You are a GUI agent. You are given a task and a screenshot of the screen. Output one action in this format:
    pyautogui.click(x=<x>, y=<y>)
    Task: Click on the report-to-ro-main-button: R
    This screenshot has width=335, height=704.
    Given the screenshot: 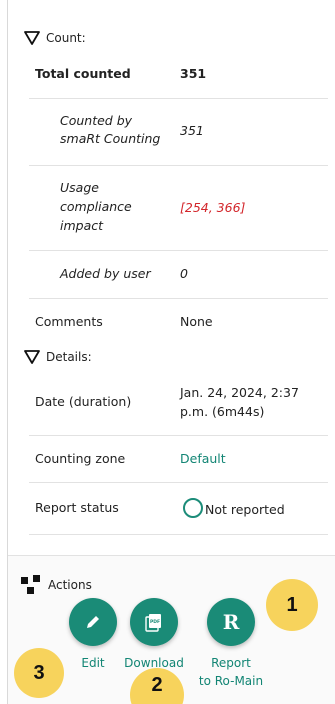 What is the action you would take?
    pyautogui.click(x=231, y=622)
    